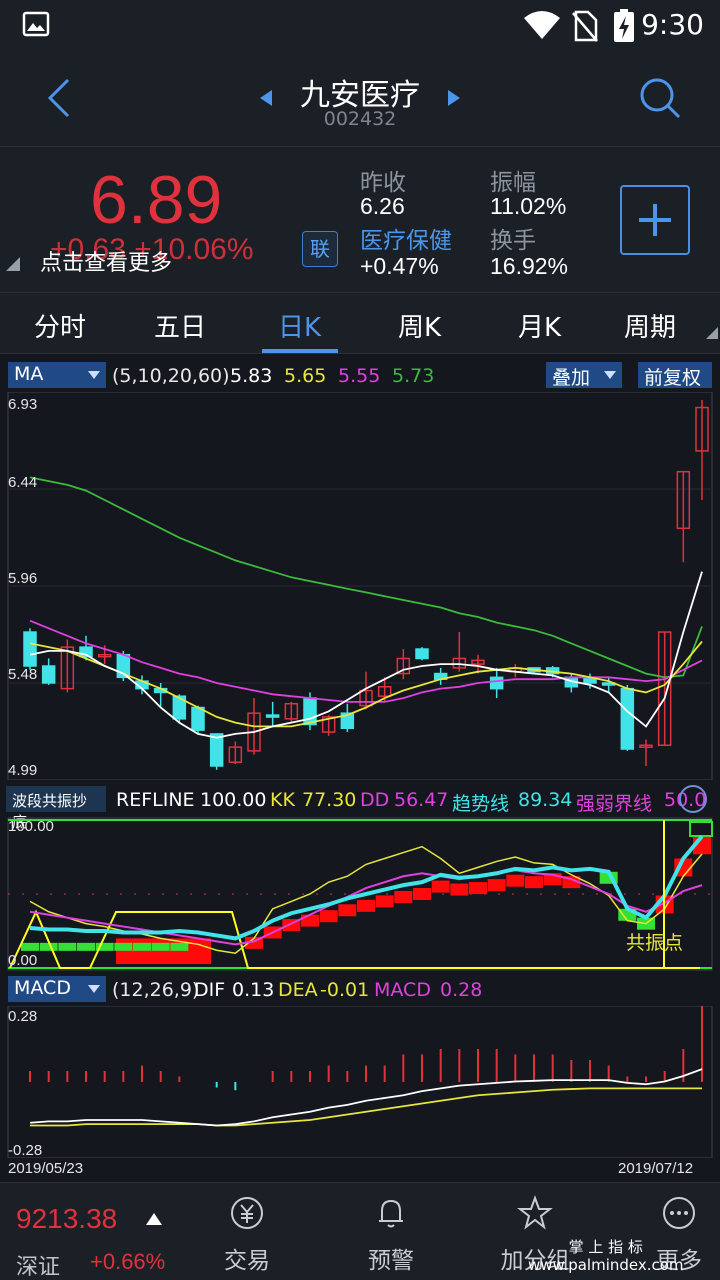 This screenshot has height=1280, width=720. I want to click on dif-value: 0.13, so click(253, 990).